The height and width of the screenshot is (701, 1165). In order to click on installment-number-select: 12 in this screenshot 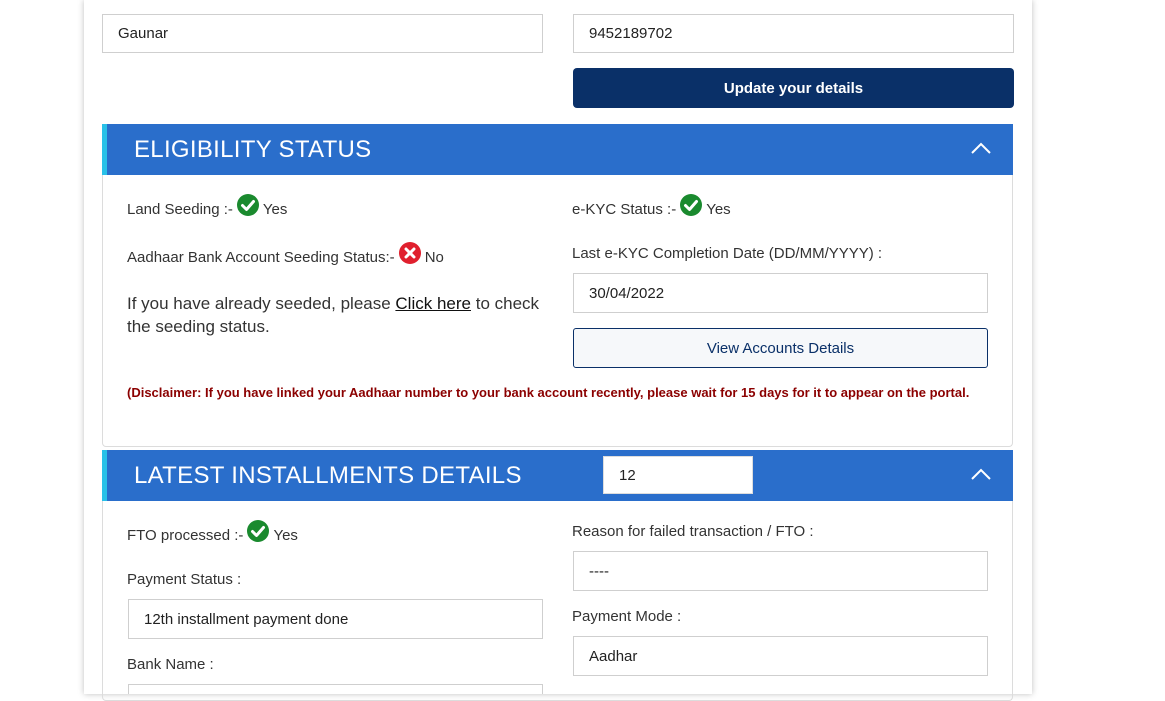, I will do `click(678, 475)`.